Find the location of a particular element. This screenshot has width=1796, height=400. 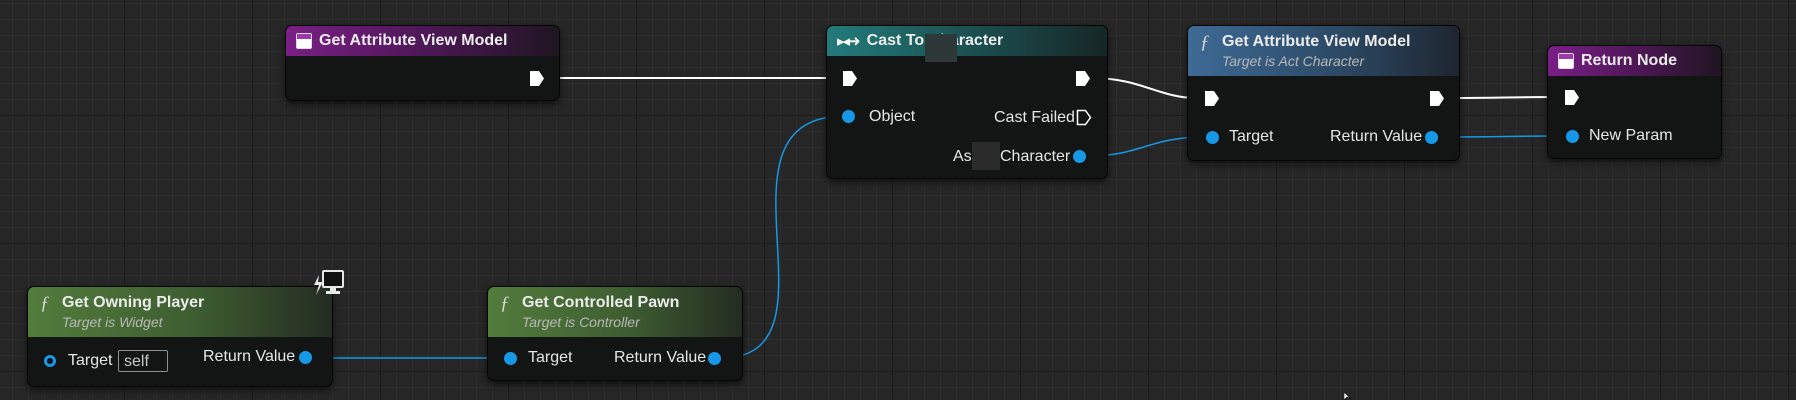

get-attribute-view-model-event-node: Get Attribute View Model is located at coordinates (422, 63).